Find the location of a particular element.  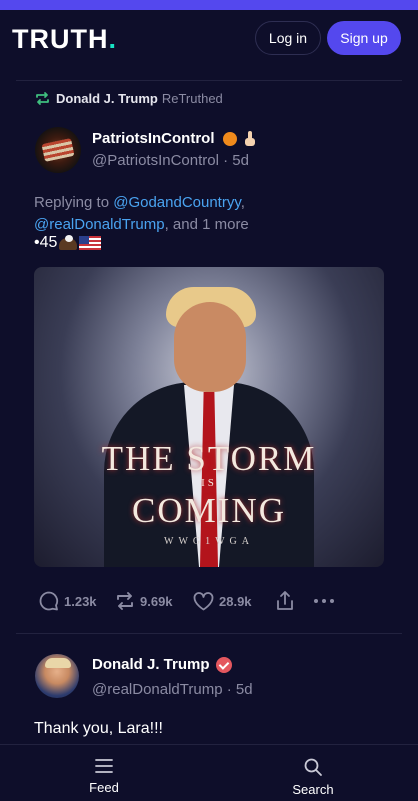

reply-prefix: Replying to is located at coordinates (72, 202).